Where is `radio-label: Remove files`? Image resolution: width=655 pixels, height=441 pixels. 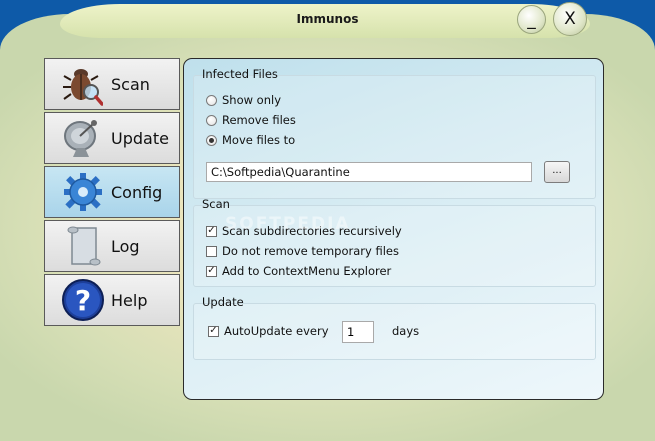 radio-label: Remove files is located at coordinates (259, 120).